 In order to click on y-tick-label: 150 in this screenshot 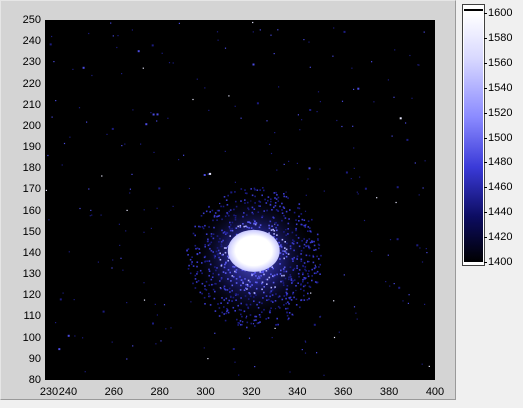, I will do `click(31, 231)`.